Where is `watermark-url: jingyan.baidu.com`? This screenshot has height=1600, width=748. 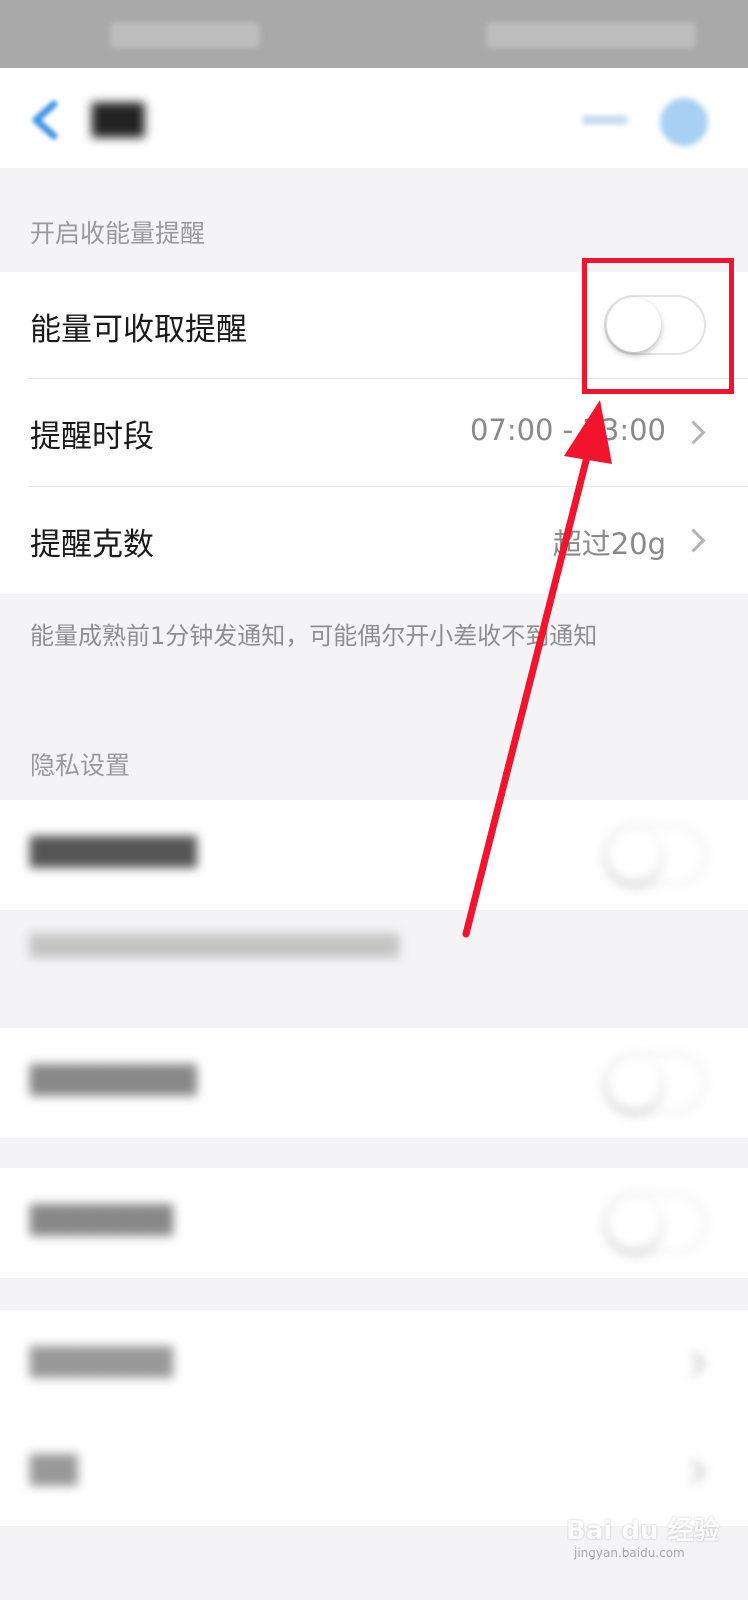
watermark-url: jingyan.baidu.com is located at coordinates (629, 1553).